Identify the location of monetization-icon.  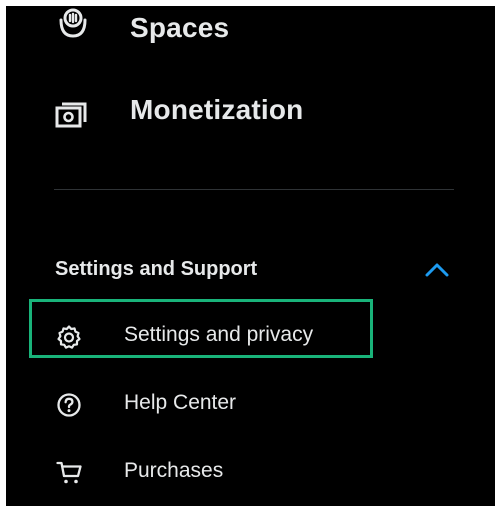
(72, 116).